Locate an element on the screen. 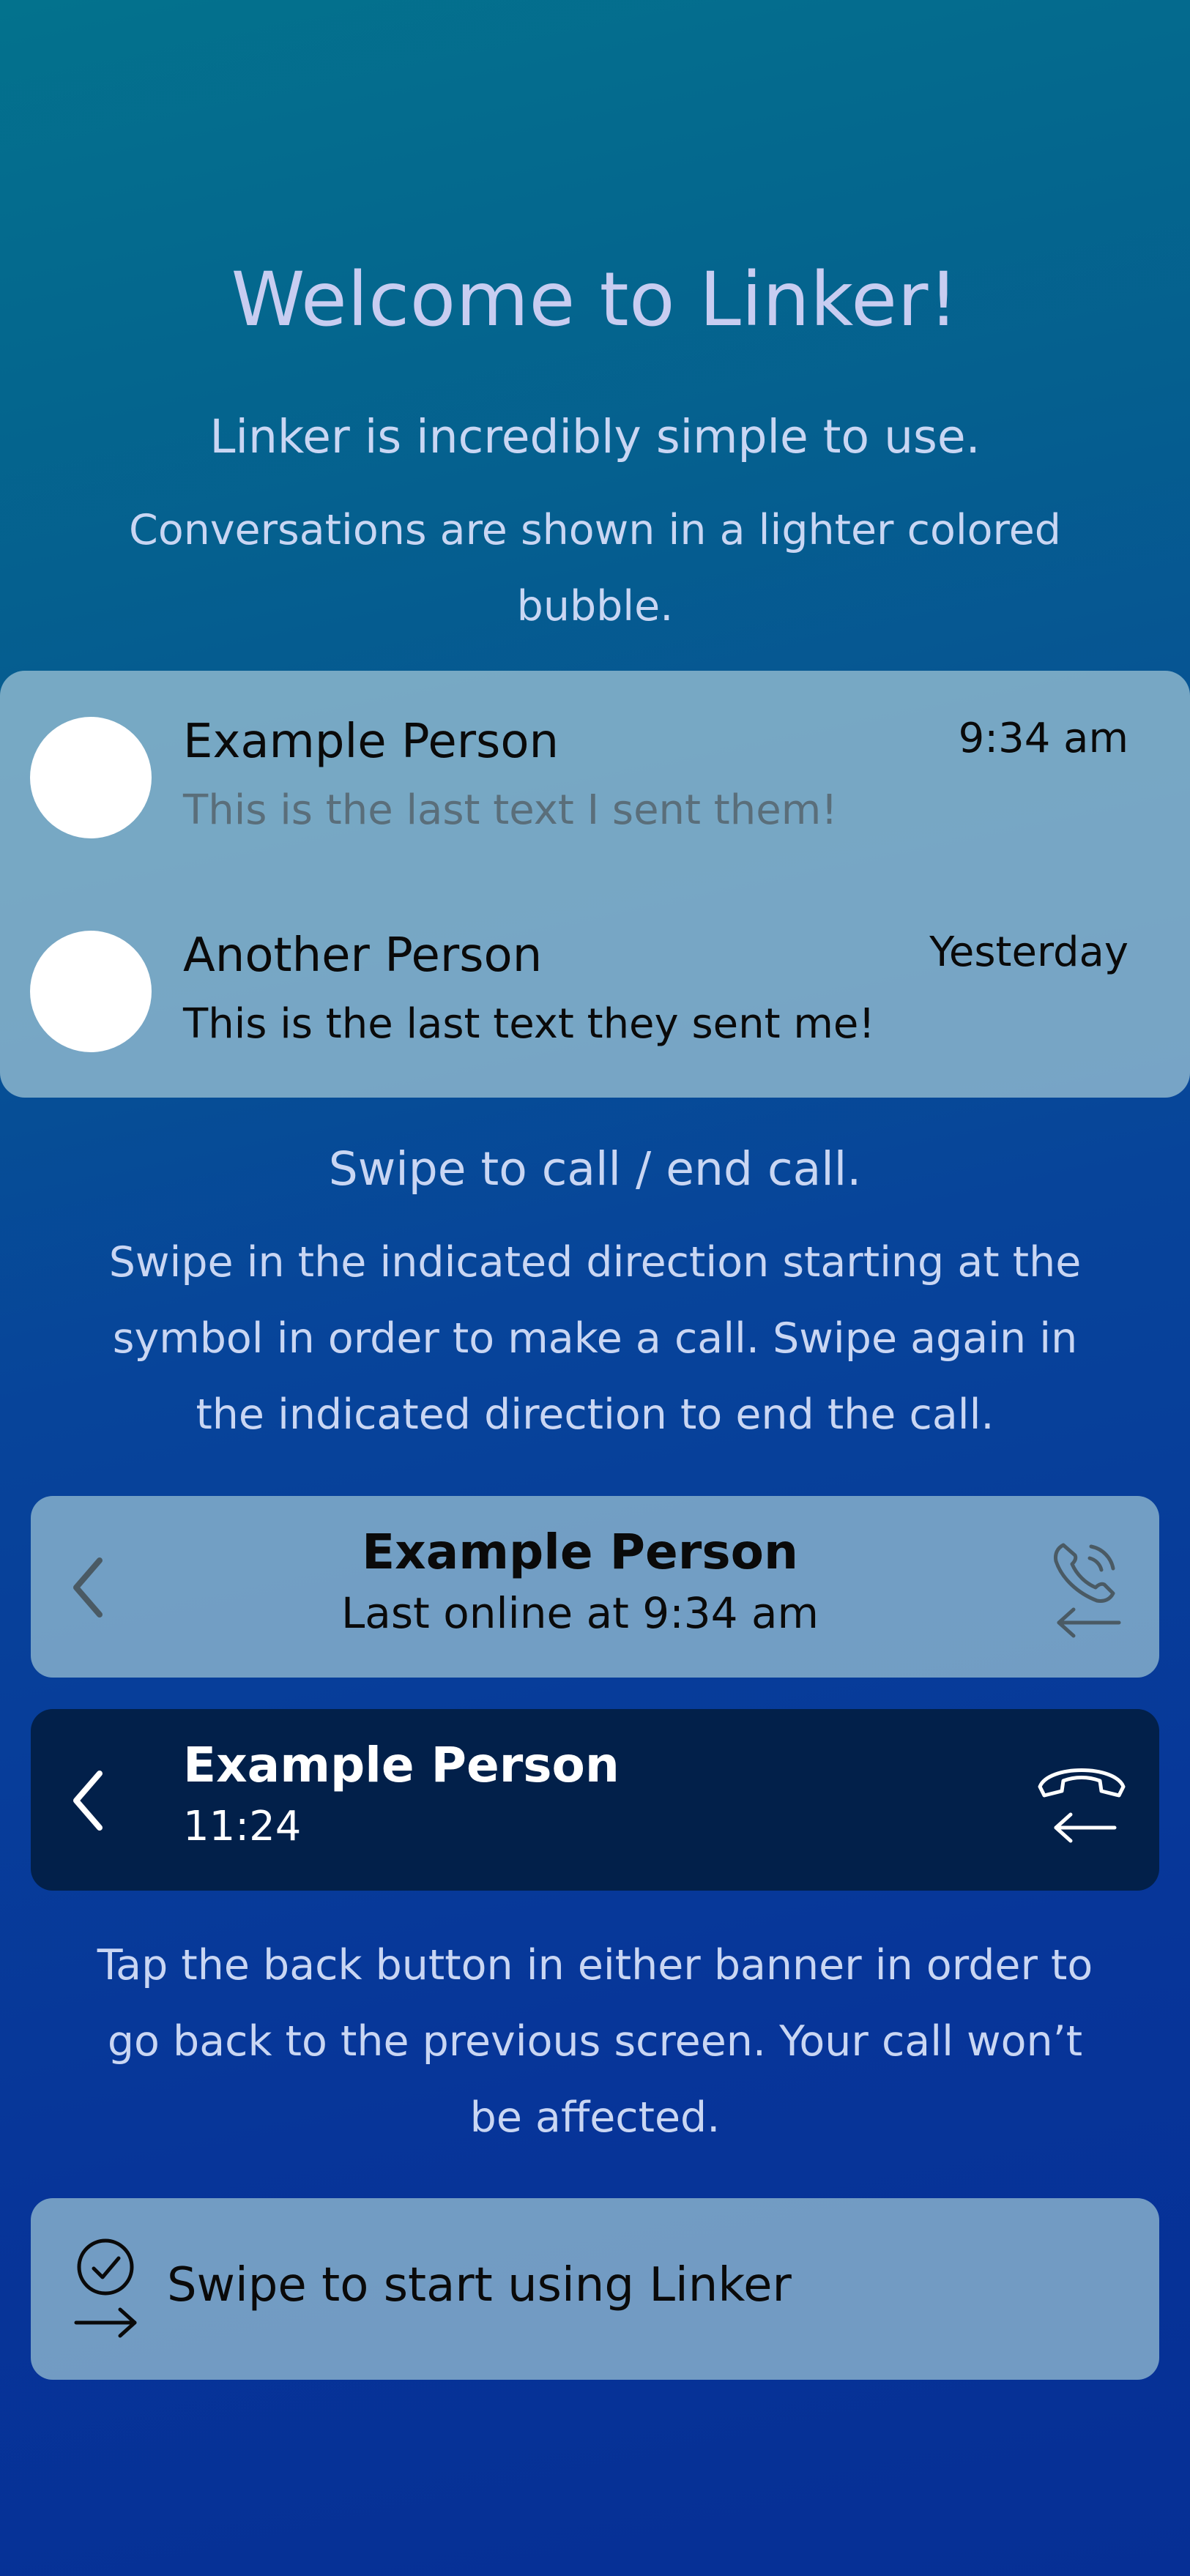 The image size is (1190, 2576). start-swipe-panel: Swipe to start using Linker is located at coordinates (595, 2289).